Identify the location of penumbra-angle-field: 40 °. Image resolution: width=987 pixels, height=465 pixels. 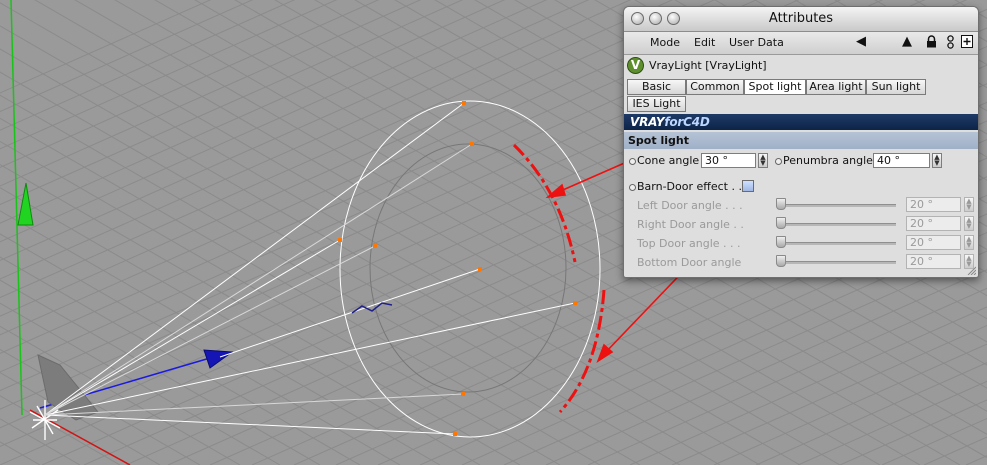
(901, 160).